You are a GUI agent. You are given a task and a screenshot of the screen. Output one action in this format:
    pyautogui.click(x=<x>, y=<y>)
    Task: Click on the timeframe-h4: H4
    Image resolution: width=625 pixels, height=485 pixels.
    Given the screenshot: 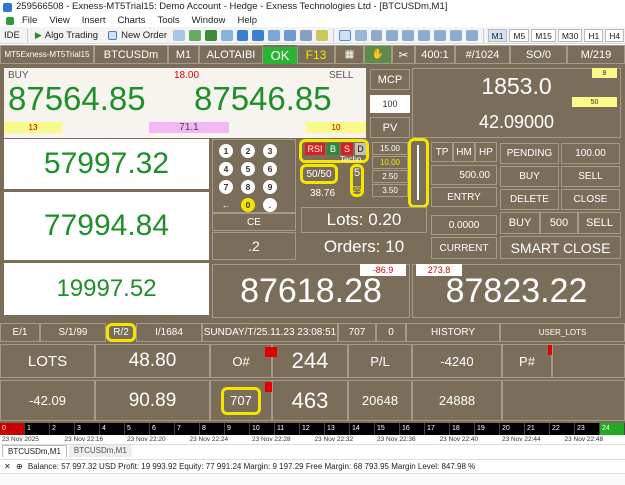 What is the action you would take?
    pyautogui.click(x=615, y=35)
    